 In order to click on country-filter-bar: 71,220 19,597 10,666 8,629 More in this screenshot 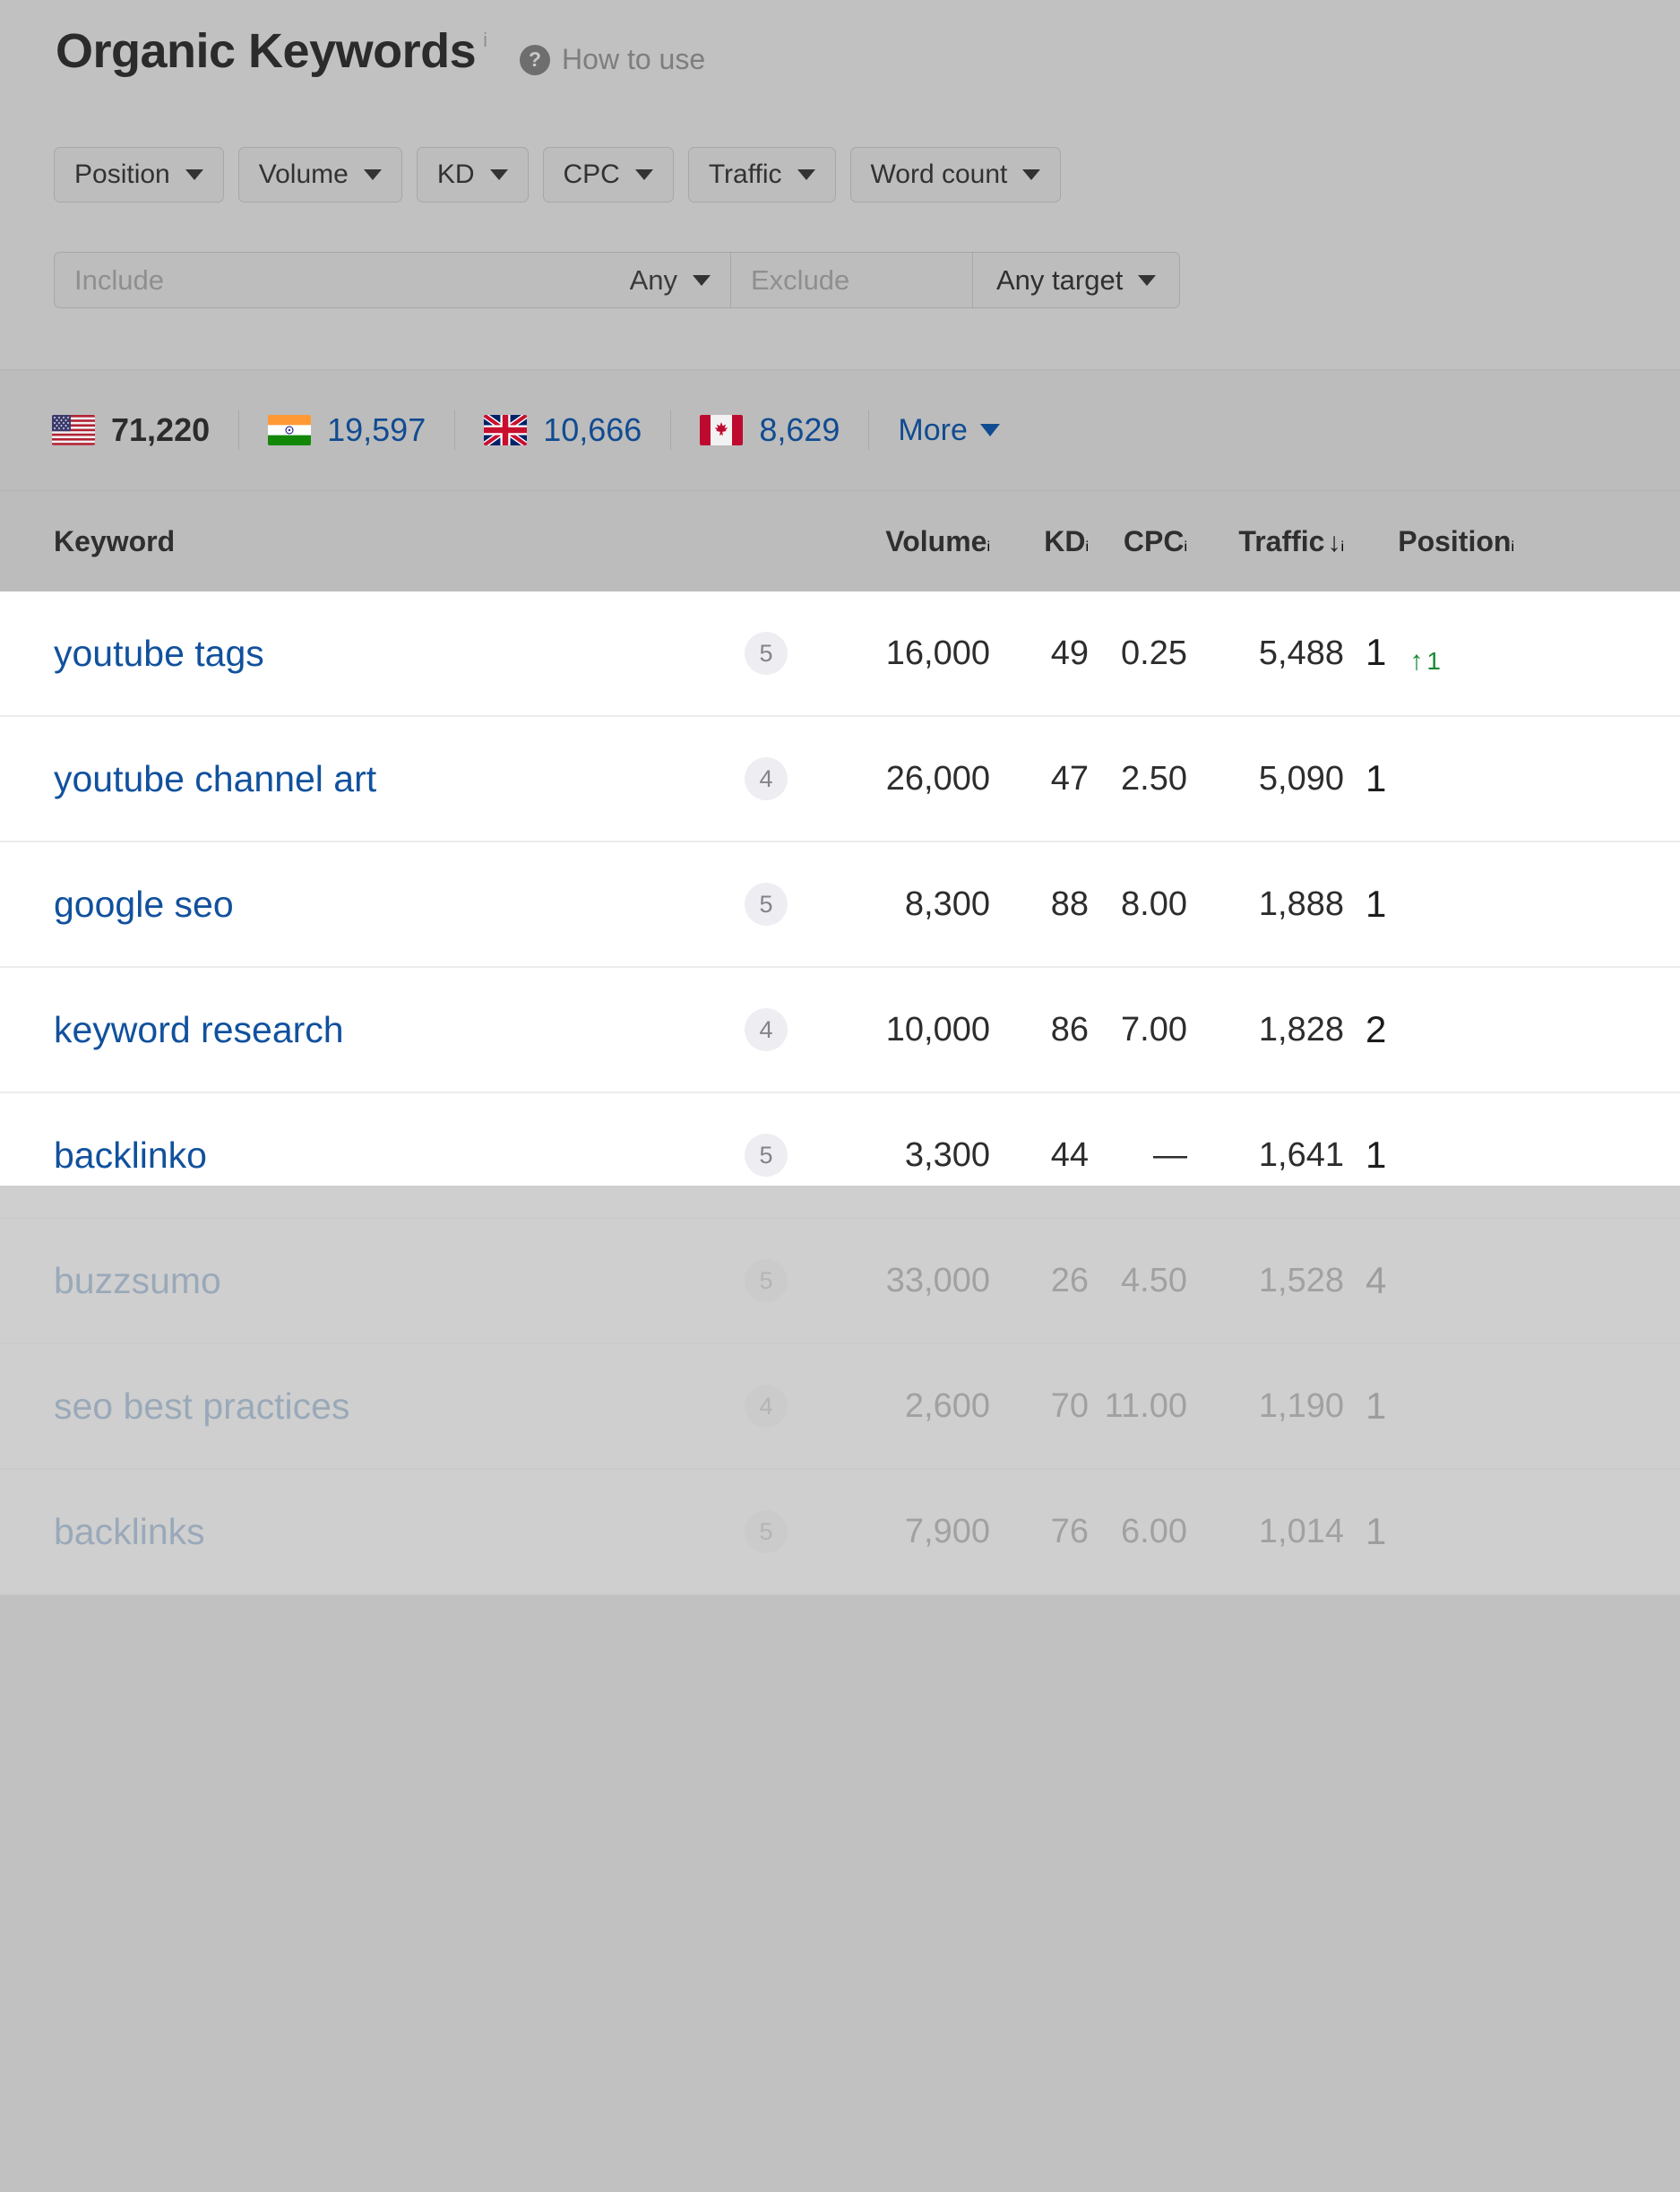, I will do `click(840, 430)`.